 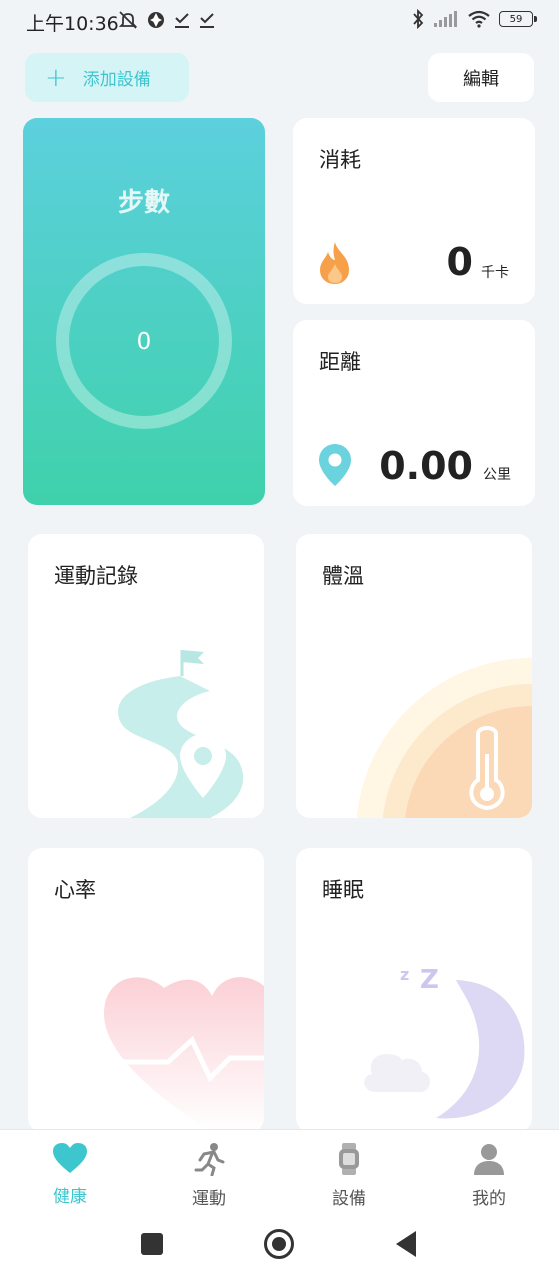 What do you see at coordinates (418, 19) in the screenshot?
I see `bluetooth-icon` at bounding box center [418, 19].